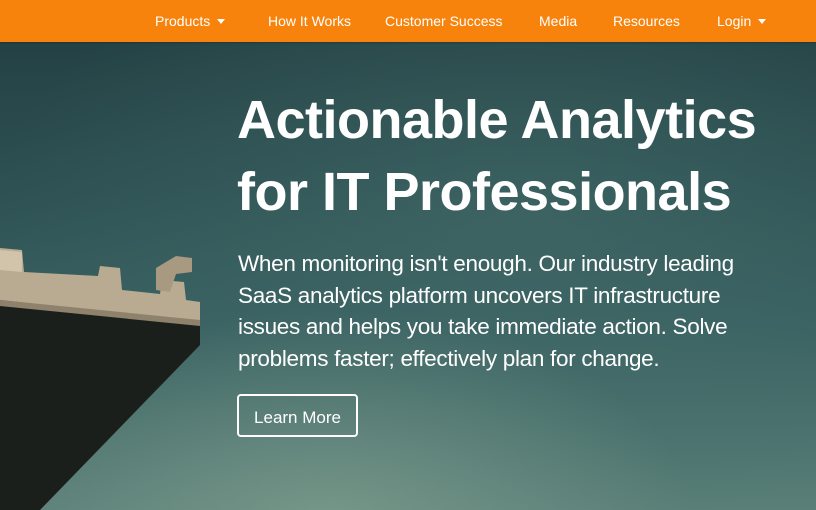 The image size is (816, 510). I want to click on nav-login-label: Login, so click(734, 21).